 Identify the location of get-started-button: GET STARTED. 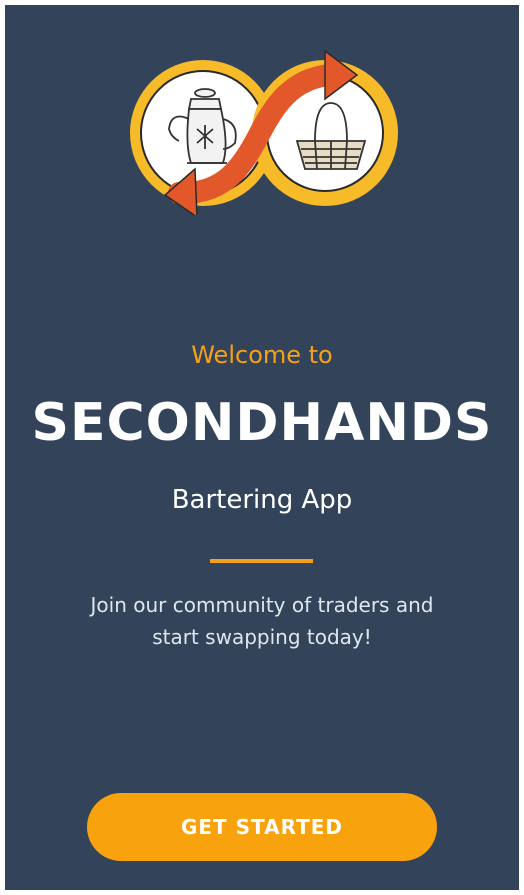
(262, 827).